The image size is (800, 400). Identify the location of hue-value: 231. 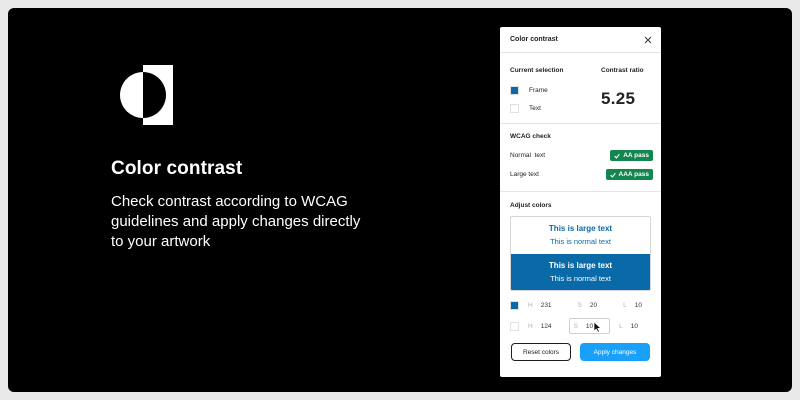
(546, 305).